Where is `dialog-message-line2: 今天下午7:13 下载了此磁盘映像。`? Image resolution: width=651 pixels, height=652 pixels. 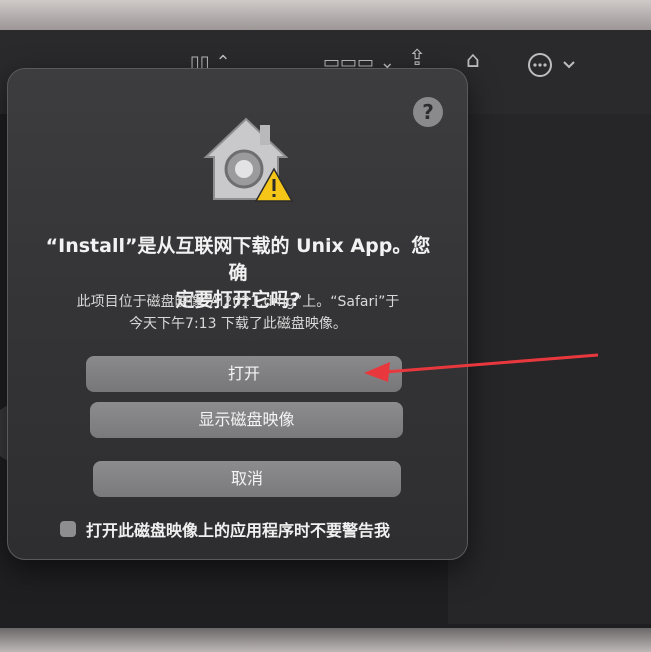 dialog-message-line2: 今天下午7:13 下载了此磁盘映像。 is located at coordinates (238, 324).